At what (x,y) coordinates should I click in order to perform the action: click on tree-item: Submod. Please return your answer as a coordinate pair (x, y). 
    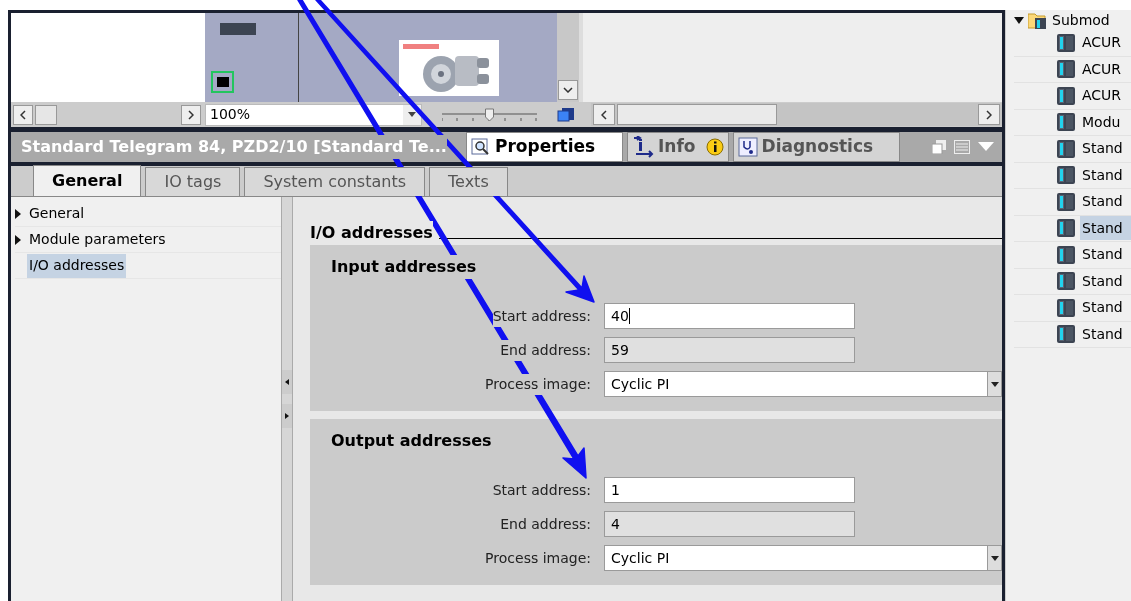
    Looking at the image, I should click on (1081, 20).